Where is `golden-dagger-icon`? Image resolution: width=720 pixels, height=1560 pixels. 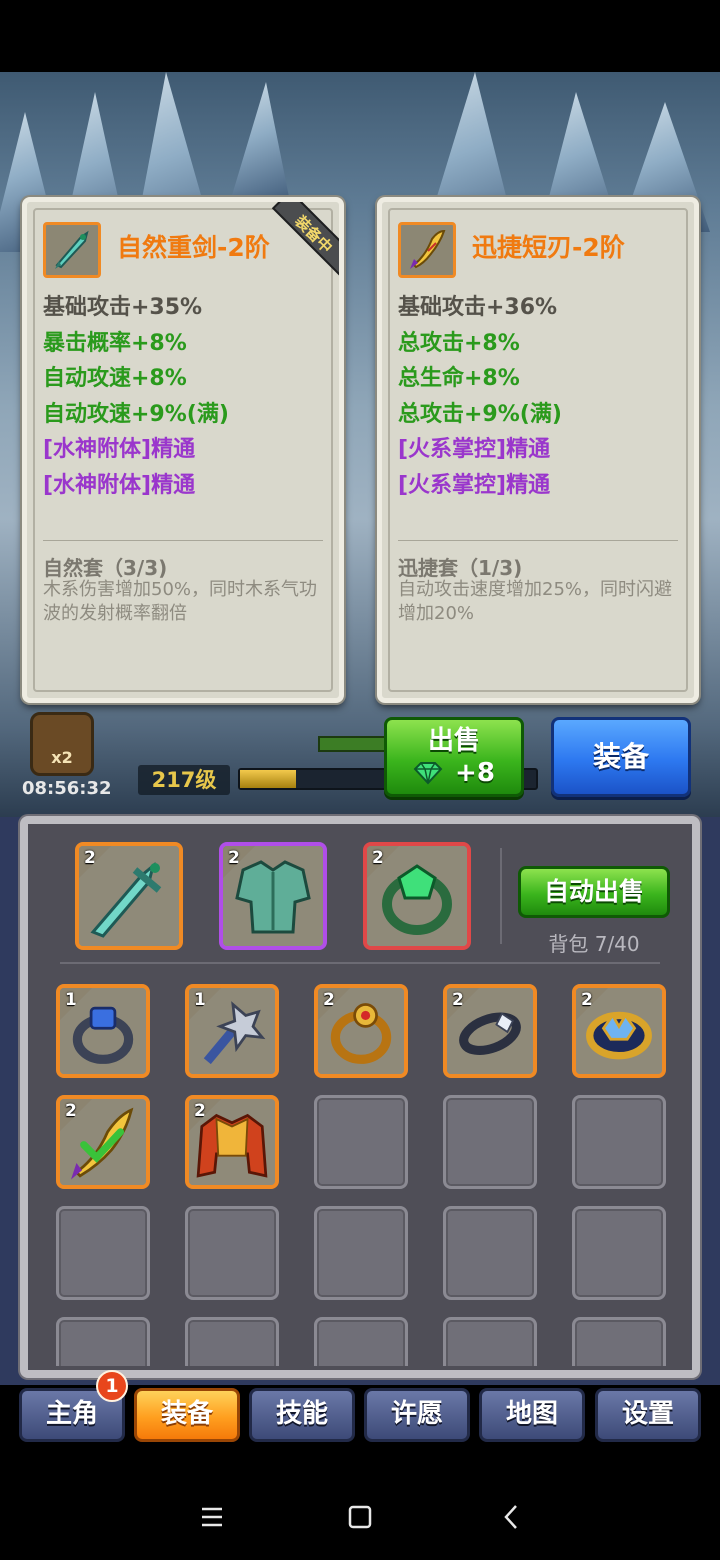
golden-dagger-icon is located at coordinates (427, 250).